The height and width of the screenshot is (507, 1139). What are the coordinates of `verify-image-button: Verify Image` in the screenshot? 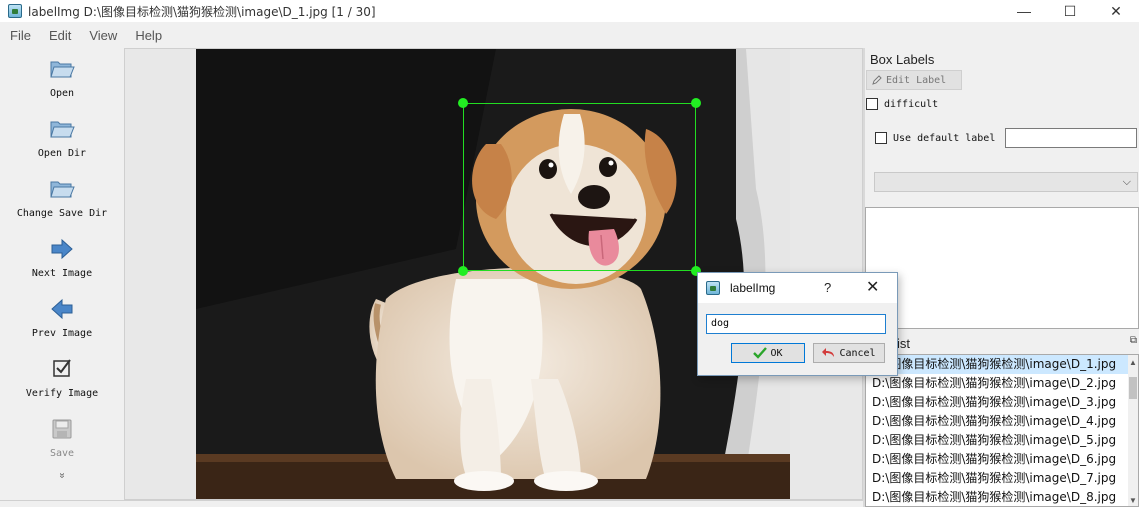 It's located at (62, 378).